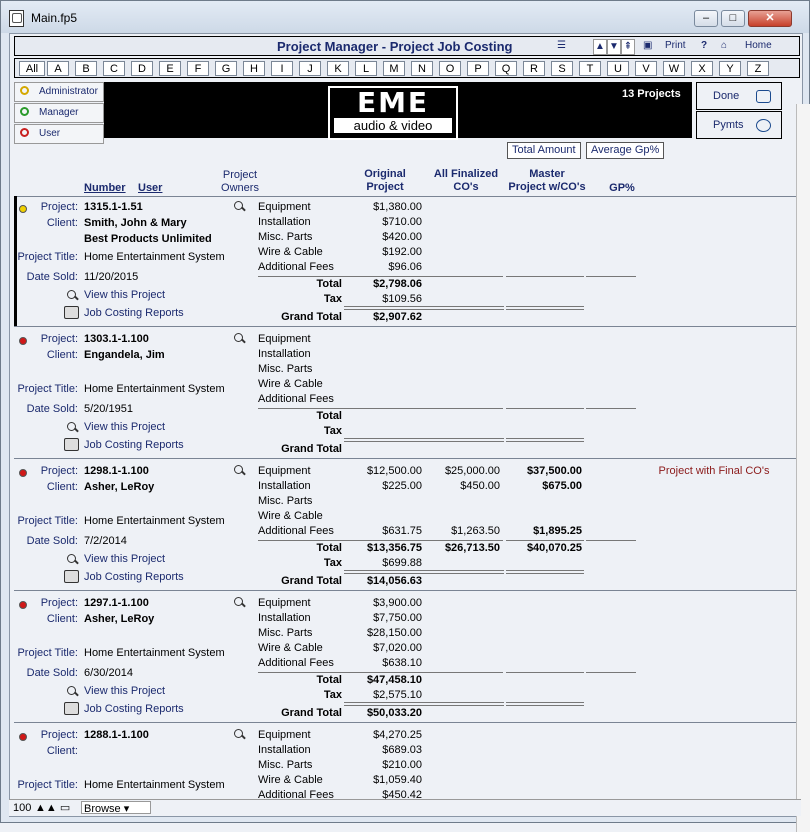 The height and width of the screenshot is (832, 810). What do you see at coordinates (114, 68) in the screenshot?
I see `alpha-filter-c: C` at bounding box center [114, 68].